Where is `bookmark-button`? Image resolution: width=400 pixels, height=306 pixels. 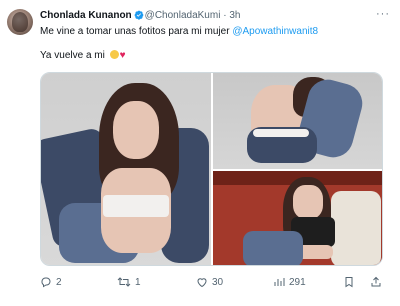 bookmark-button is located at coordinates (349, 282).